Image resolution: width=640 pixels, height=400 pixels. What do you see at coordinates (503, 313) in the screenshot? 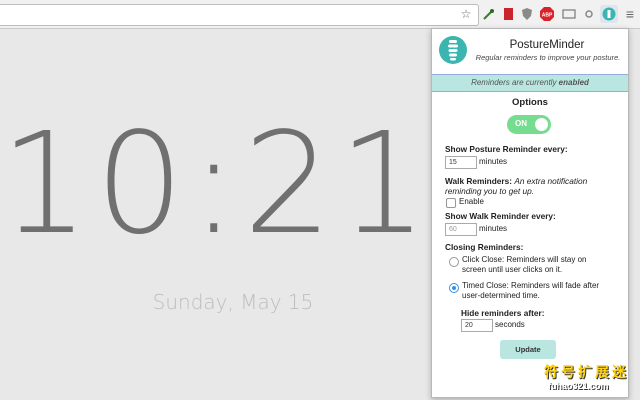
I see `hide-after-label: Hide reminders after:` at bounding box center [503, 313].